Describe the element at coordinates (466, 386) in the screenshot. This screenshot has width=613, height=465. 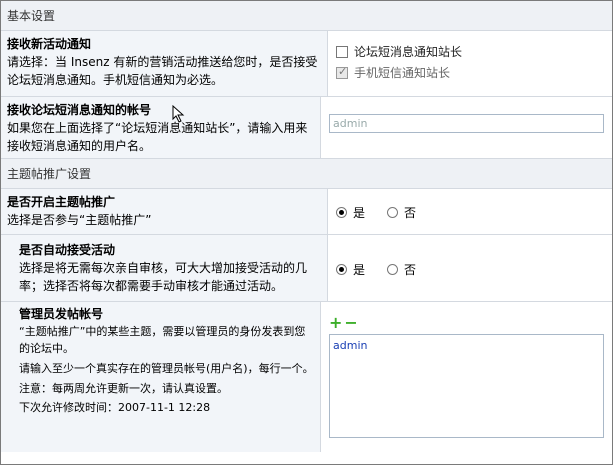
I see `admin-accounts-textarea: admin` at that location.